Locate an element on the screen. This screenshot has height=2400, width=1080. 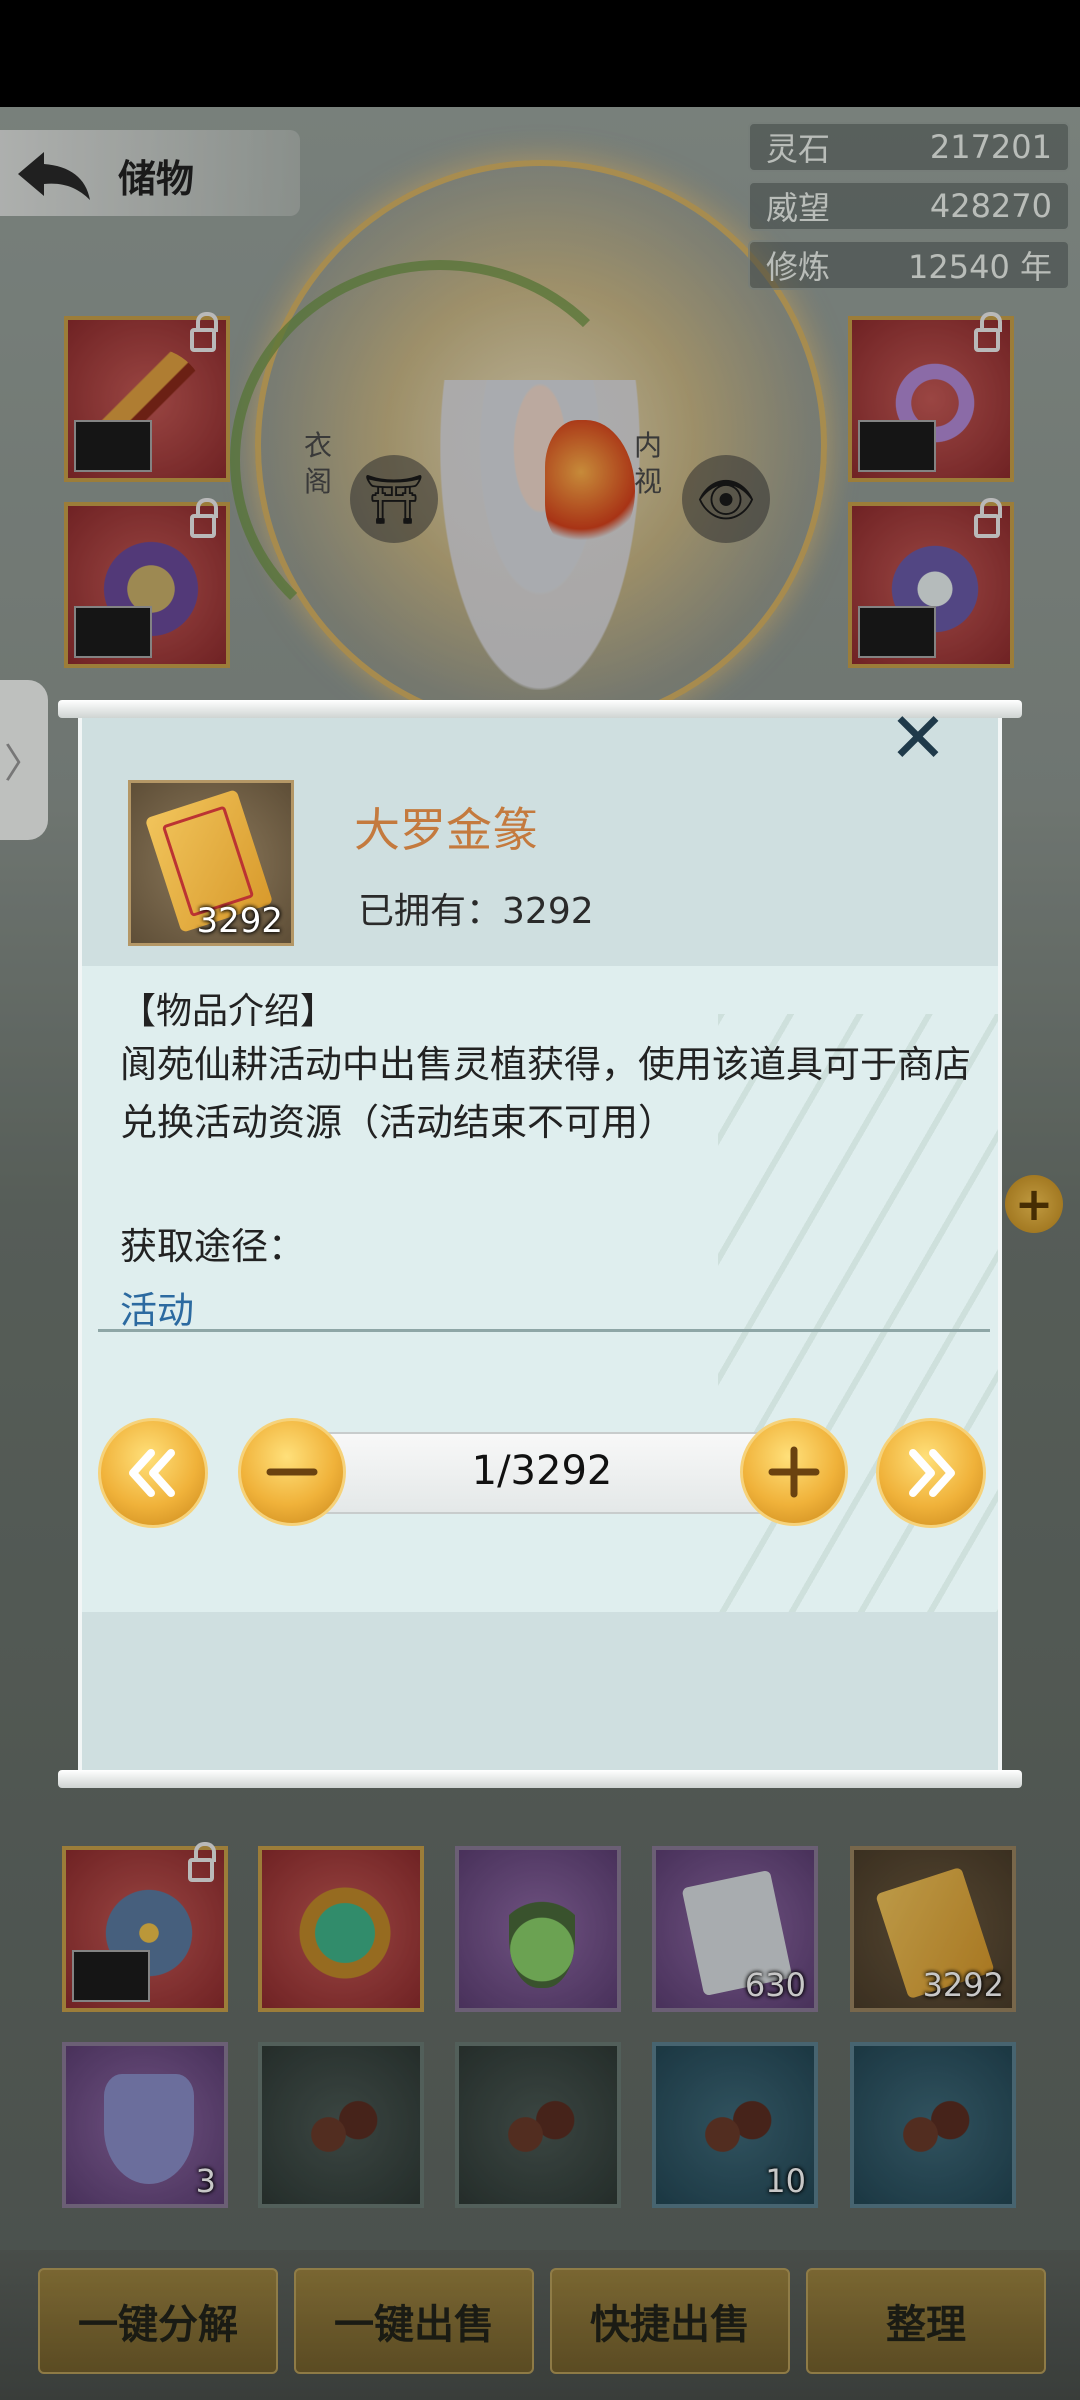
close-icon: ✕ is located at coordinates (918, 738).